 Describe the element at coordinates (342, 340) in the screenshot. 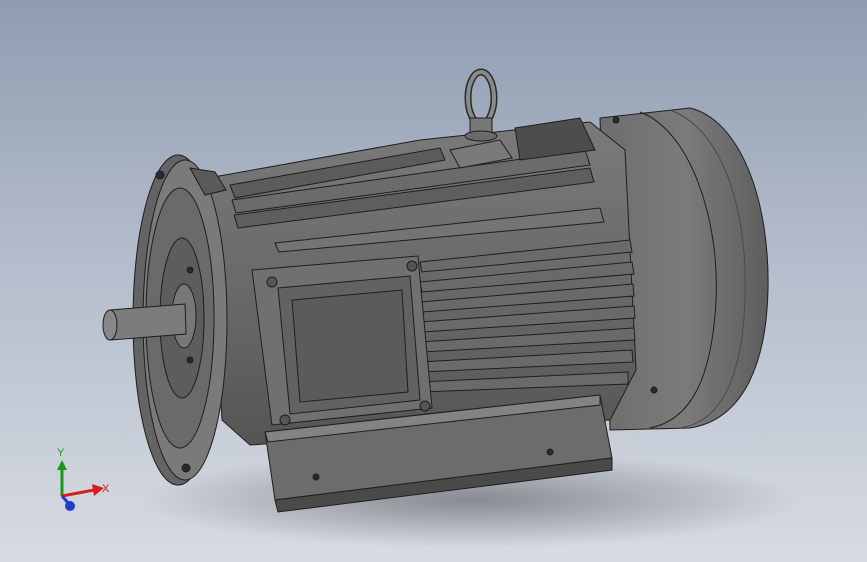

I see `terminal-box` at that location.